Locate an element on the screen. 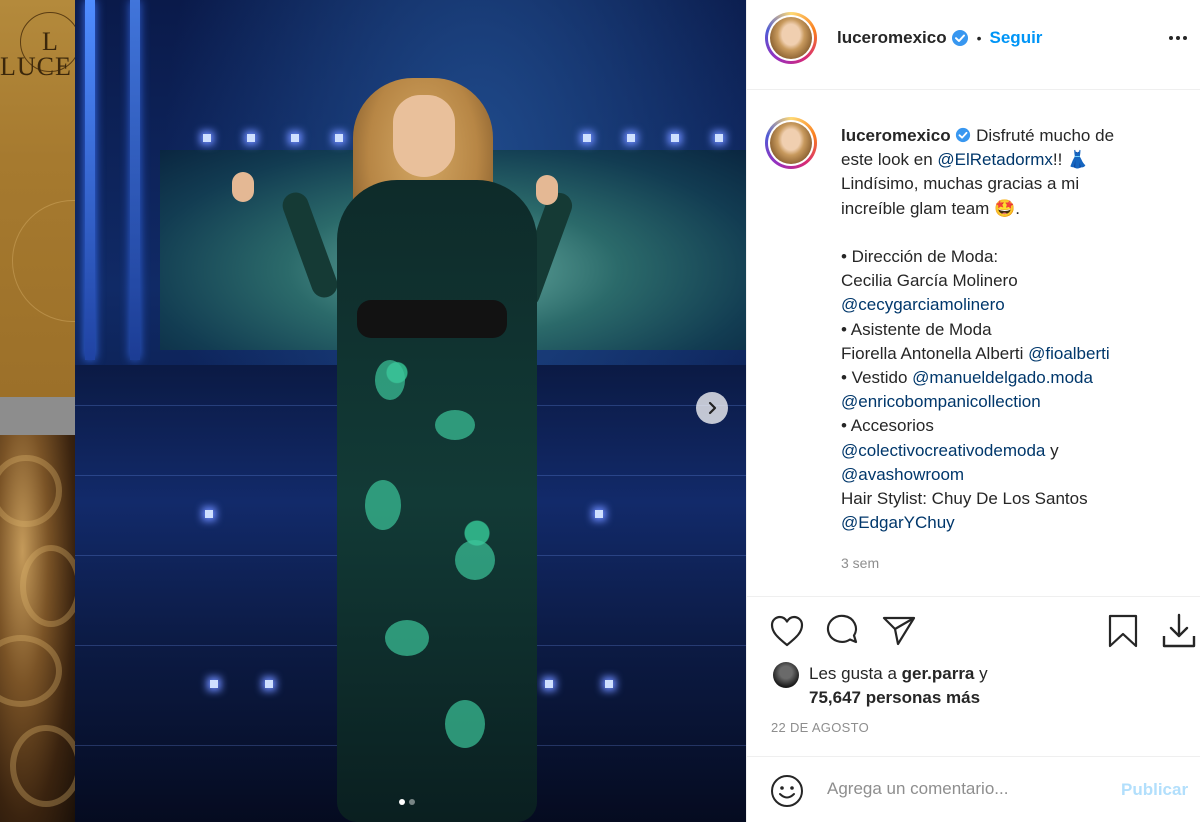 This screenshot has height=822, width=1200. mention-link: @EdgarYChuy is located at coordinates (898, 522).